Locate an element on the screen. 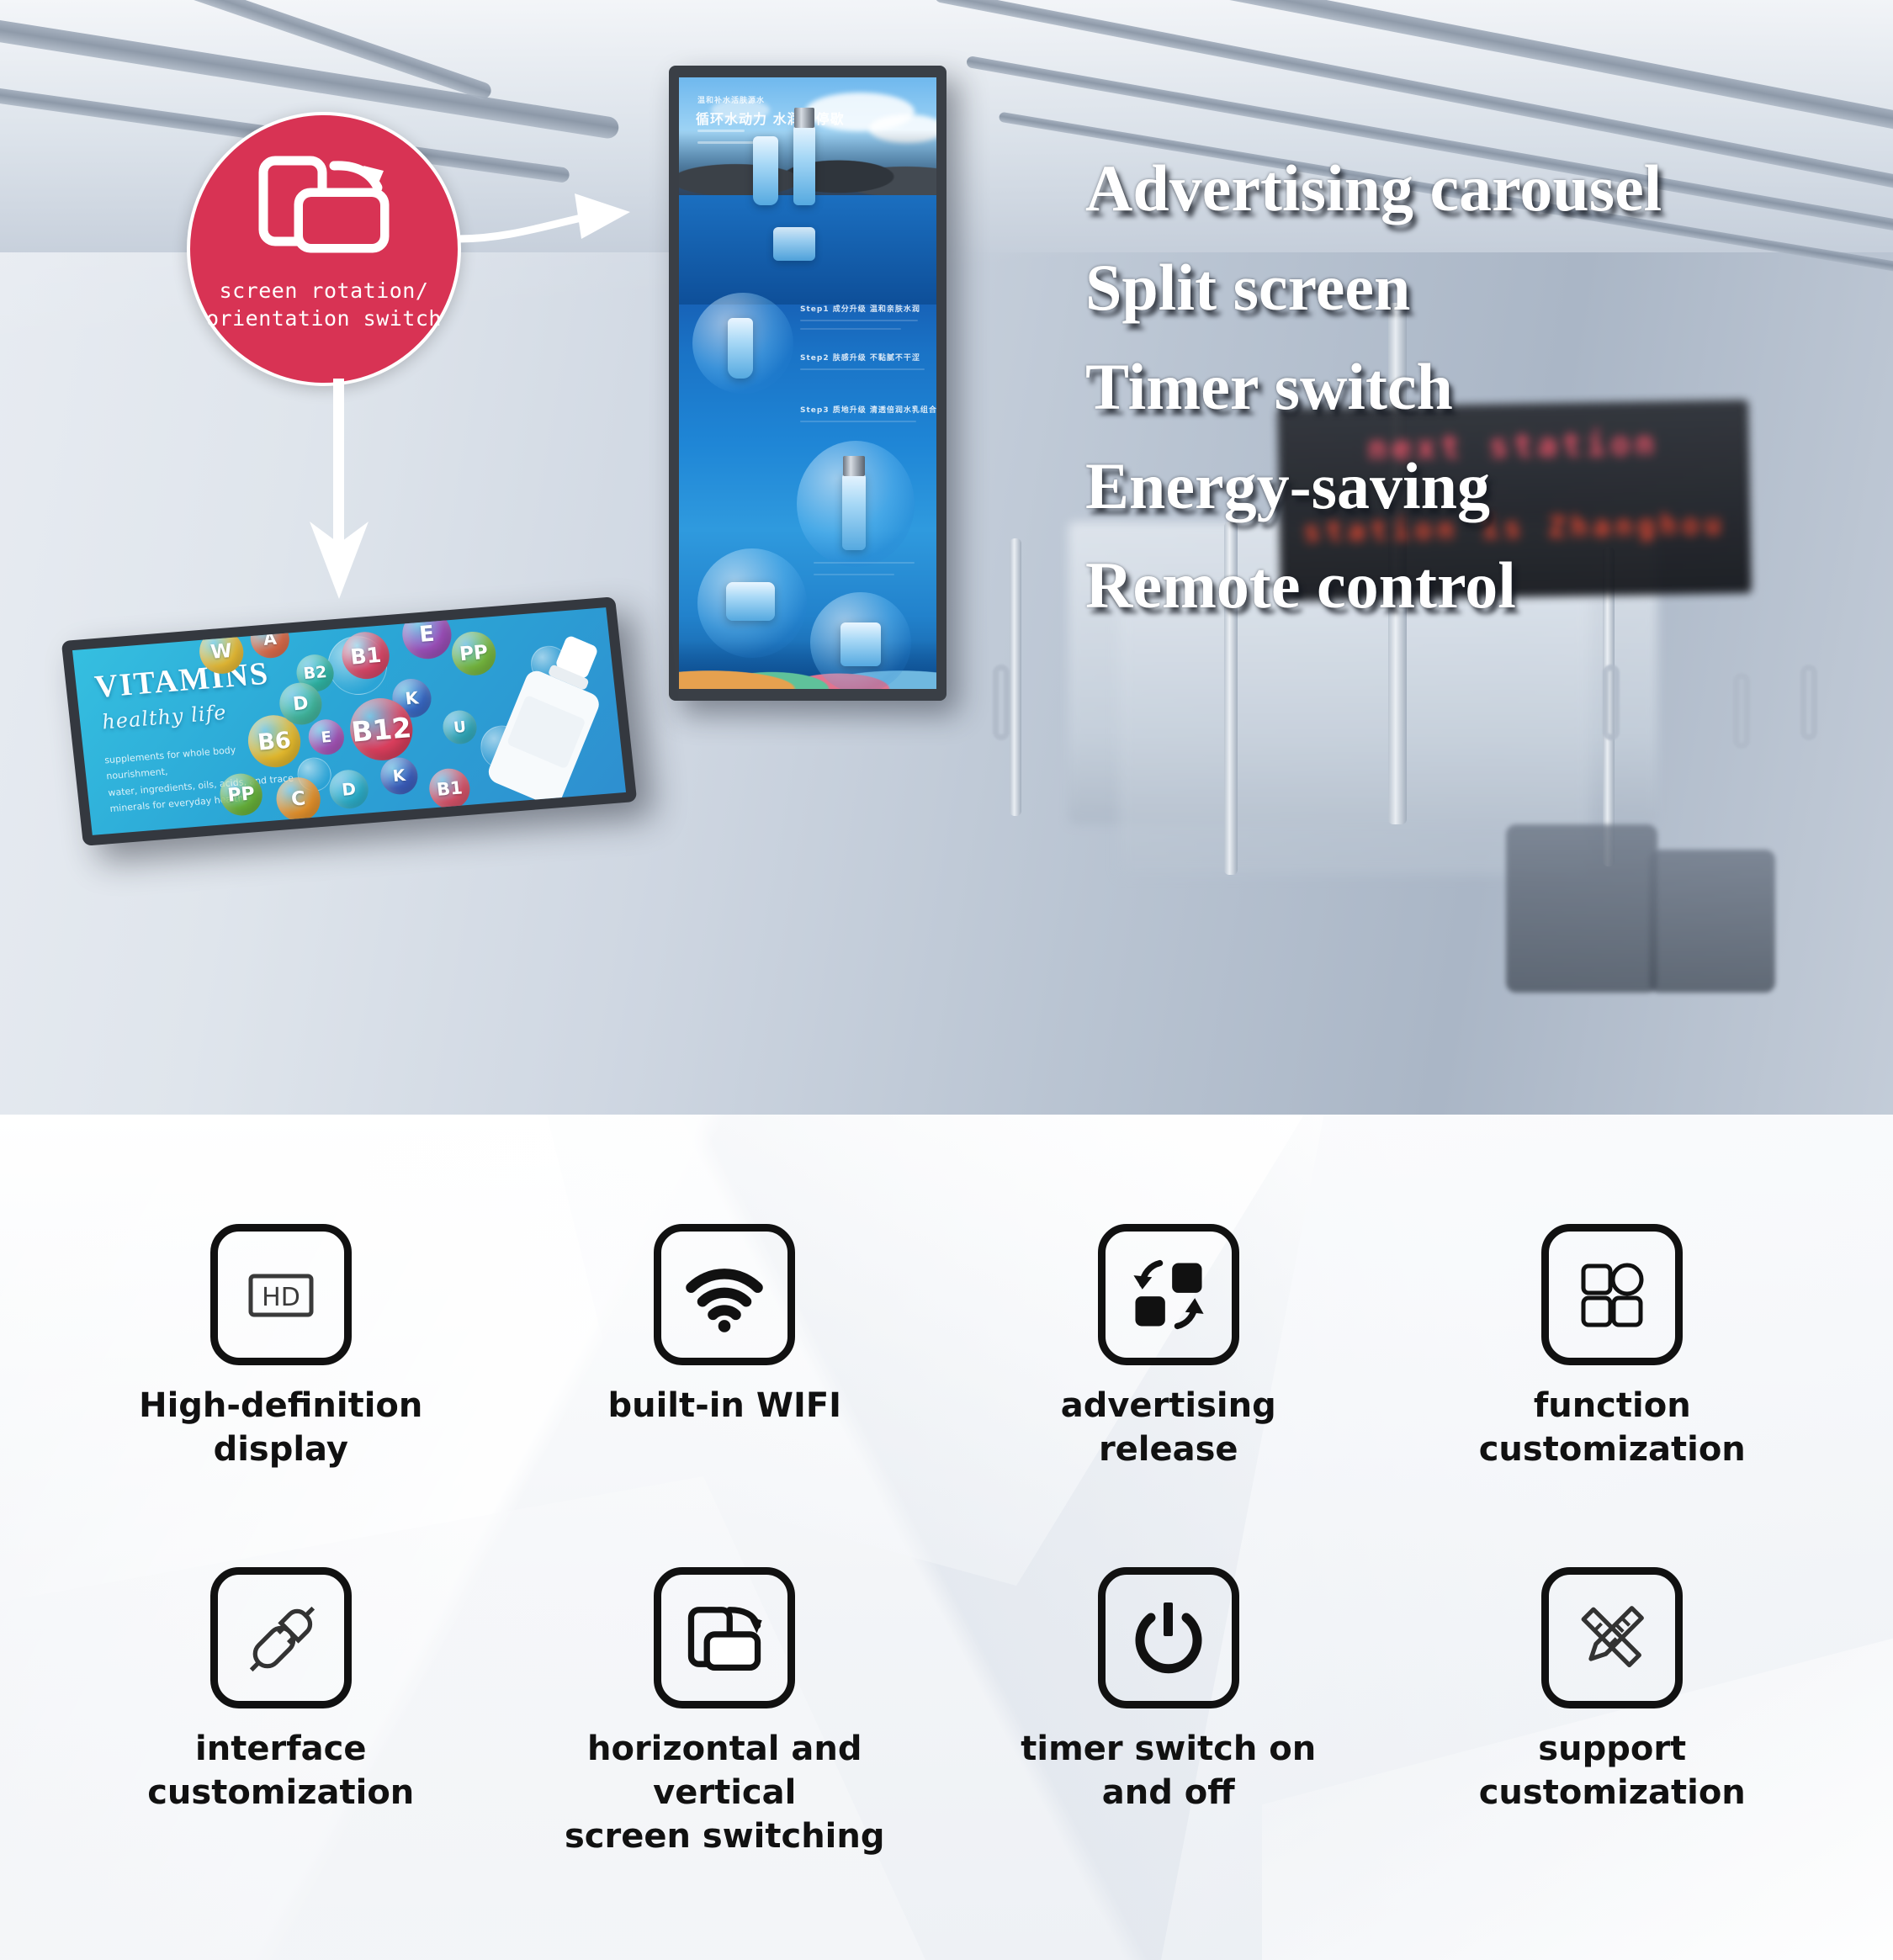 The height and width of the screenshot is (1960, 1893). ad-step-2: Step2 肤感升级 不黏腻不干涩 is located at coordinates (860, 358).